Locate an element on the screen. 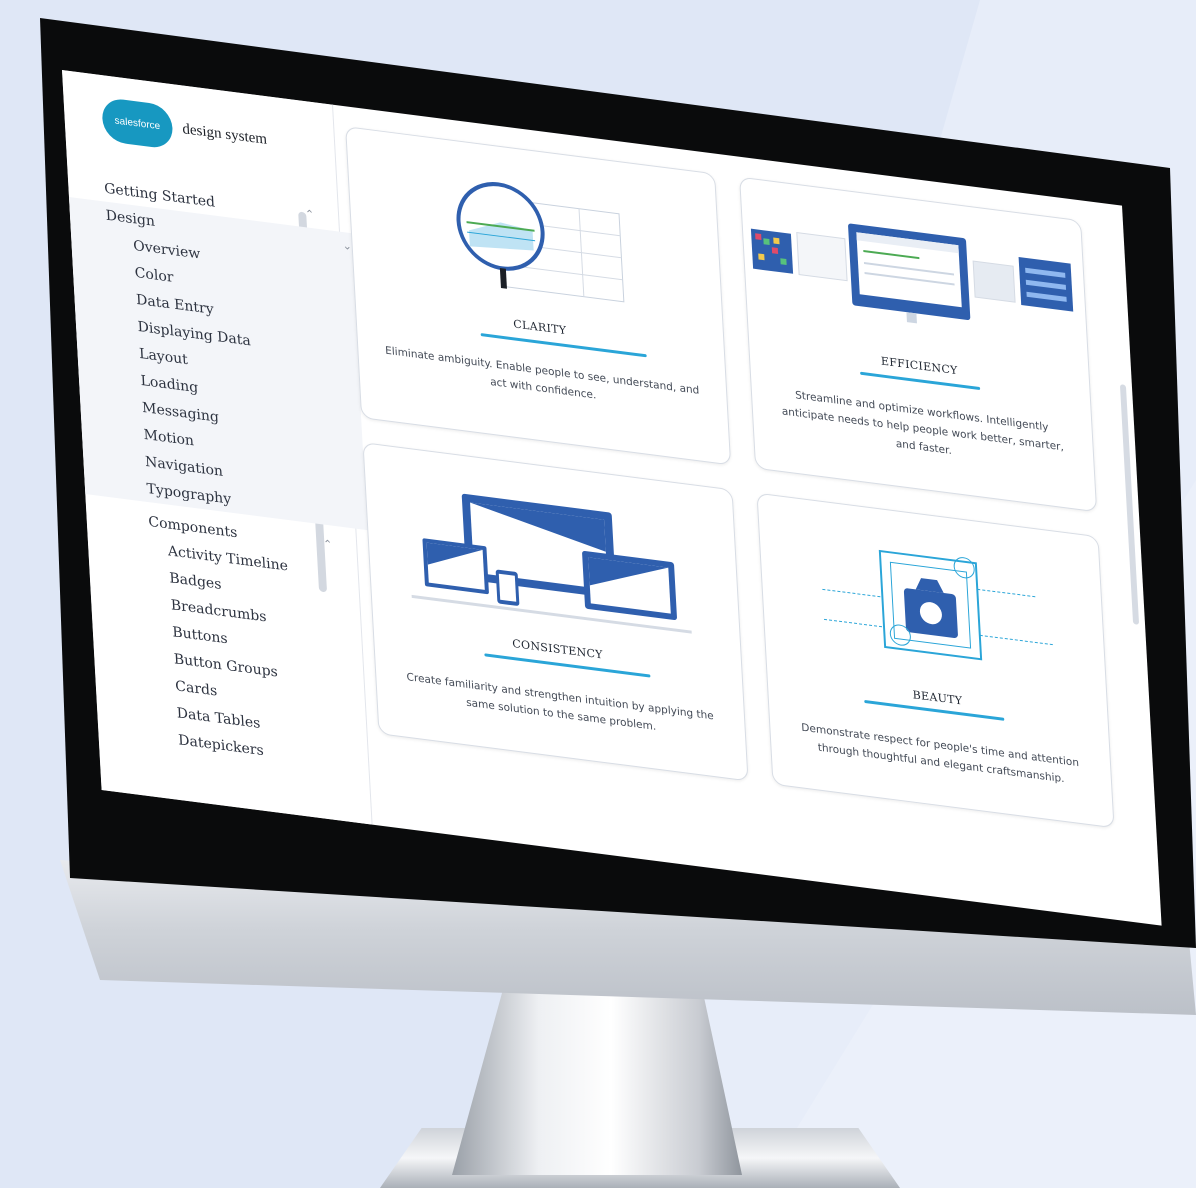 The height and width of the screenshot is (1188, 1196). magnifier-illustration is located at coordinates (540, 242).